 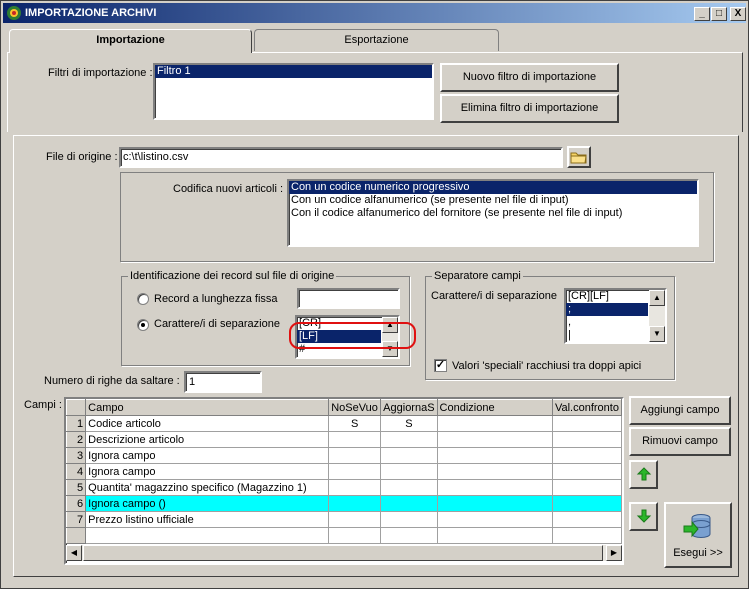 What do you see at coordinates (341, 157) in the screenshot?
I see `file-field: c:\t\listino.csv` at bounding box center [341, 157].